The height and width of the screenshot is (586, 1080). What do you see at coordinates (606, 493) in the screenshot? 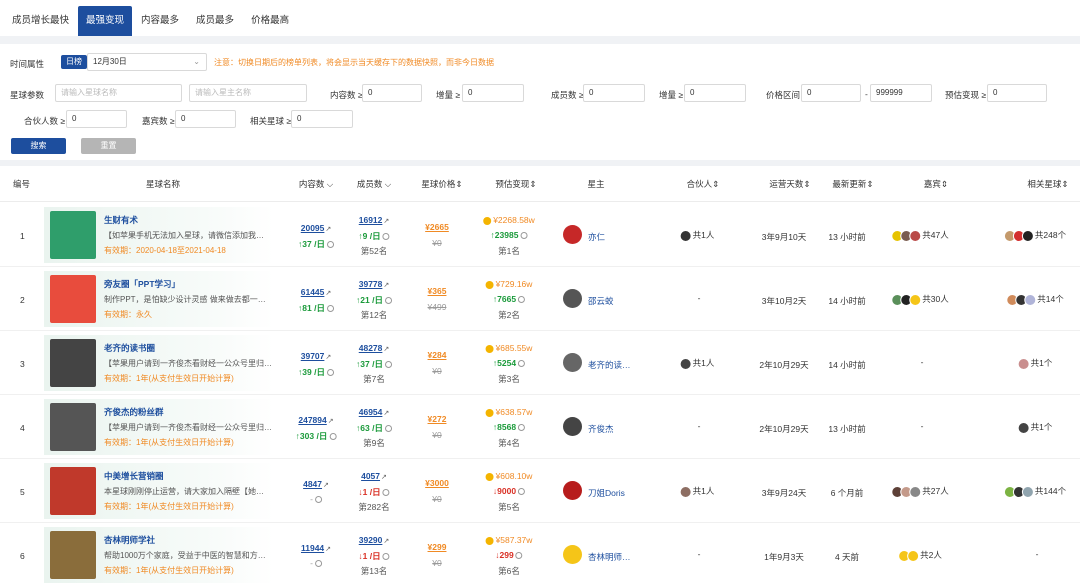
I see `owner-name: 刀姐Doris` at bounding box center [606, 493].